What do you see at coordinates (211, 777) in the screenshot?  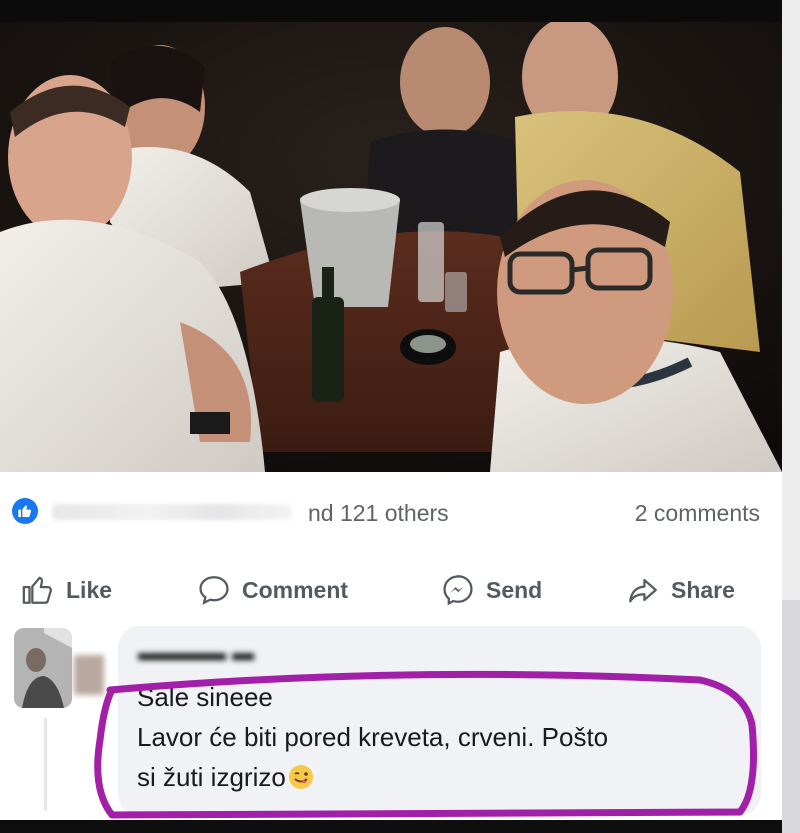 I see `comment-text-line-3-text: si žuti izgrizo` at bounding box center [211, 777].